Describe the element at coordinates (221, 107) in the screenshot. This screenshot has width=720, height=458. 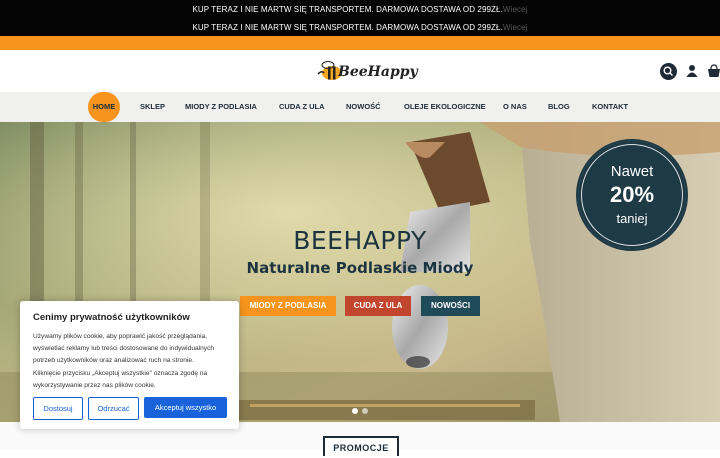
I see `nav-item-miody-z-podlasia: MIODY Z PODLASIA` at that location.